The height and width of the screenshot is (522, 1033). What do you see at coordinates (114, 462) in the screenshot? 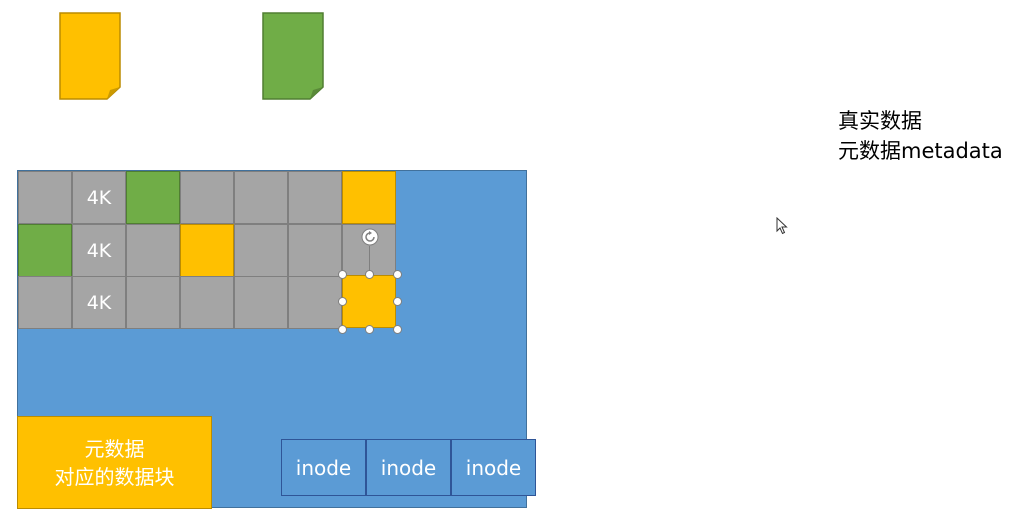
I see `metadata-data-block: 元数据 对应的数据块` at bounding box center [114, 462].